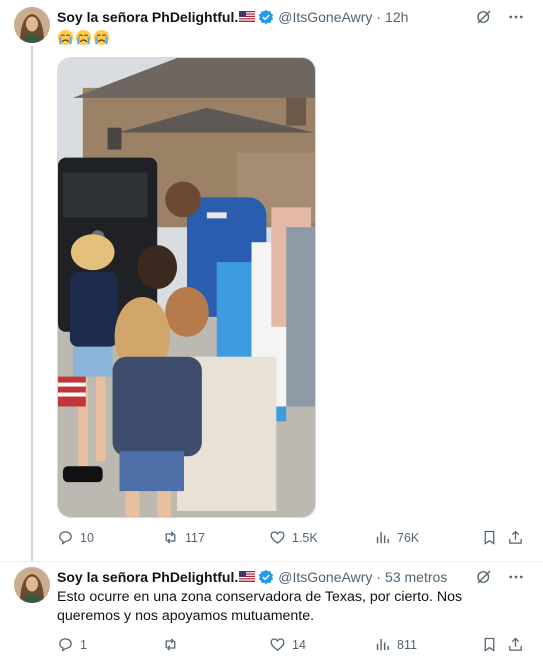 The width and height of the screenshot is (543, 667). What do you see at coordinates (299, 644) in the screenshot?
I see `like-count: 14` at bounding box center [299, 644].